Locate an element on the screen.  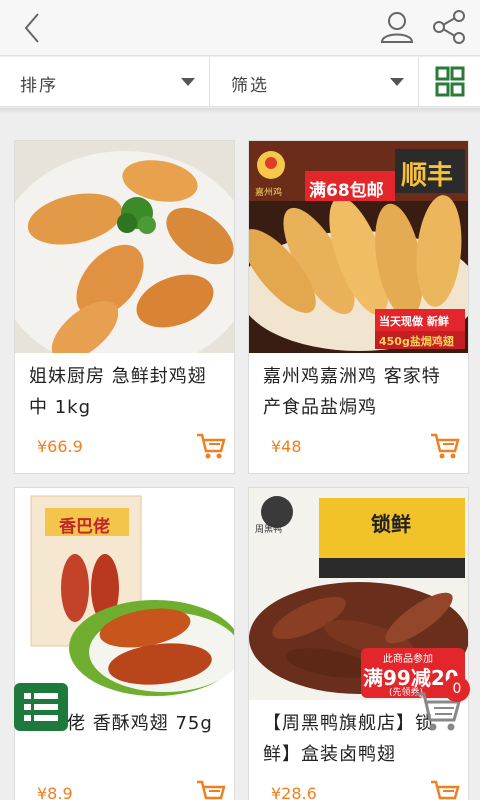
category-list-button is located at coordinates (41, 707).